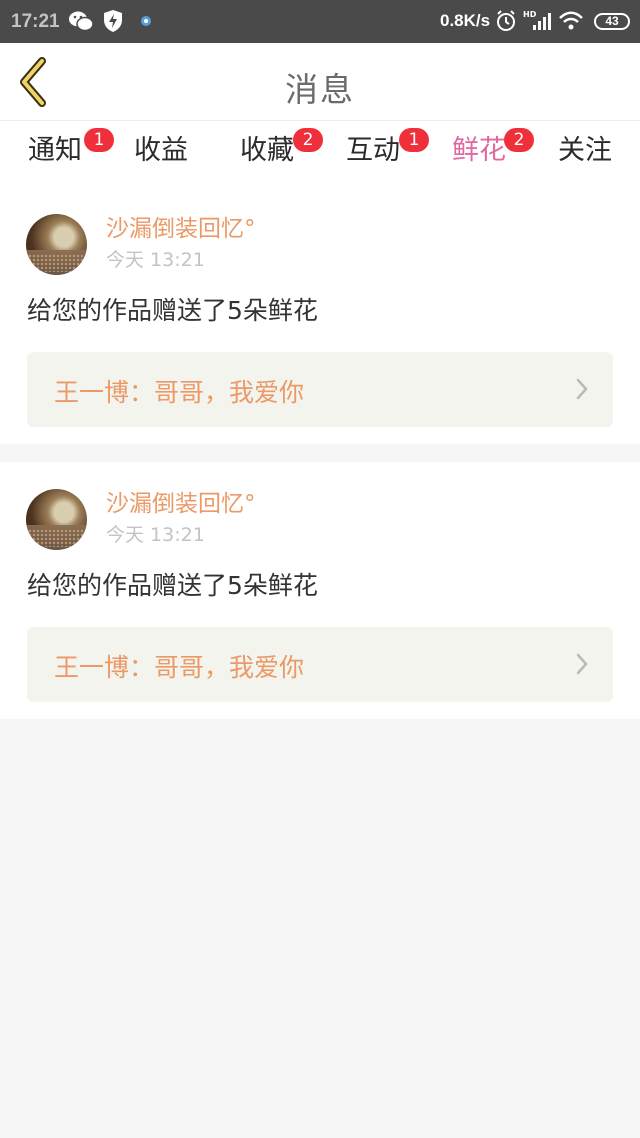 This screenshot has width=640, height=1138. Describe the element at coordinates (146, 21) in the screenshot. I see `app-icon` at that location.